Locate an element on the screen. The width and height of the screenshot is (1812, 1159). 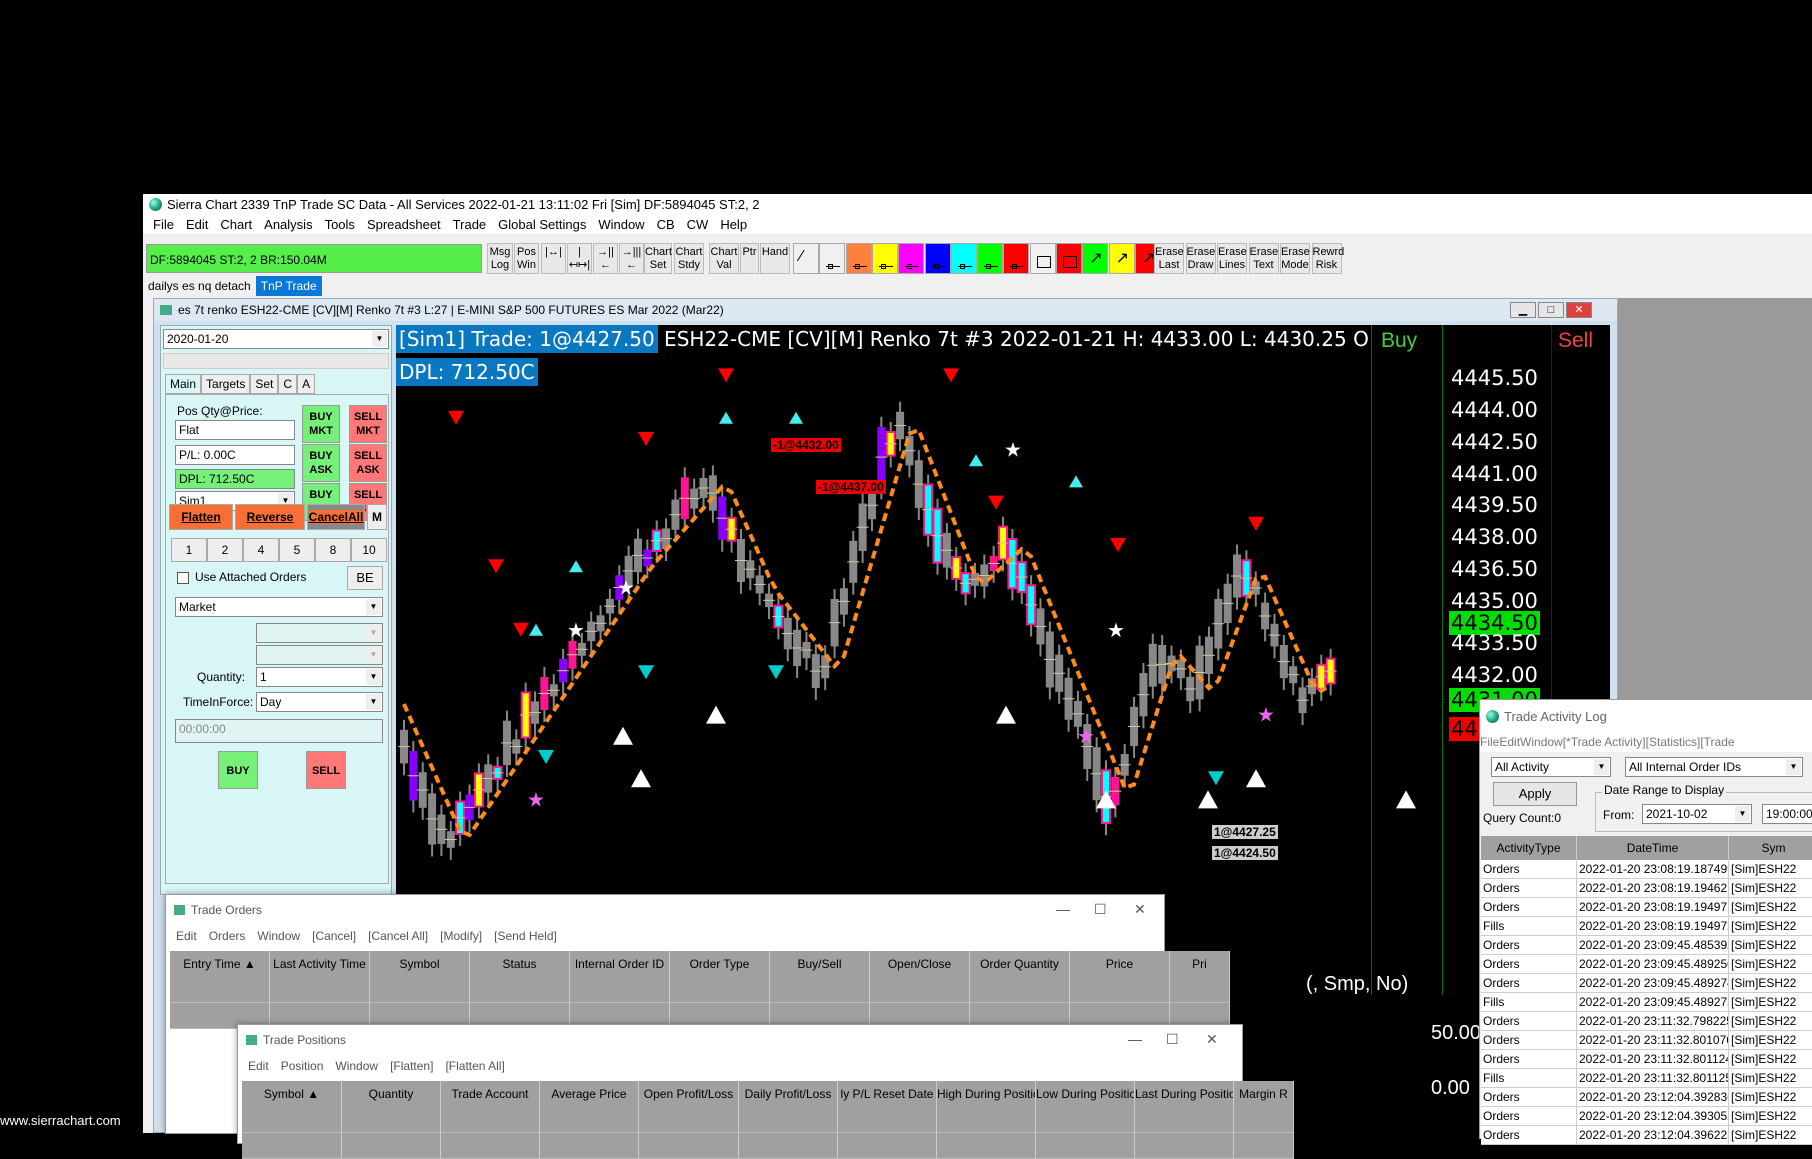
tif-select: Day ▼ is located at coordinates (319, 702).